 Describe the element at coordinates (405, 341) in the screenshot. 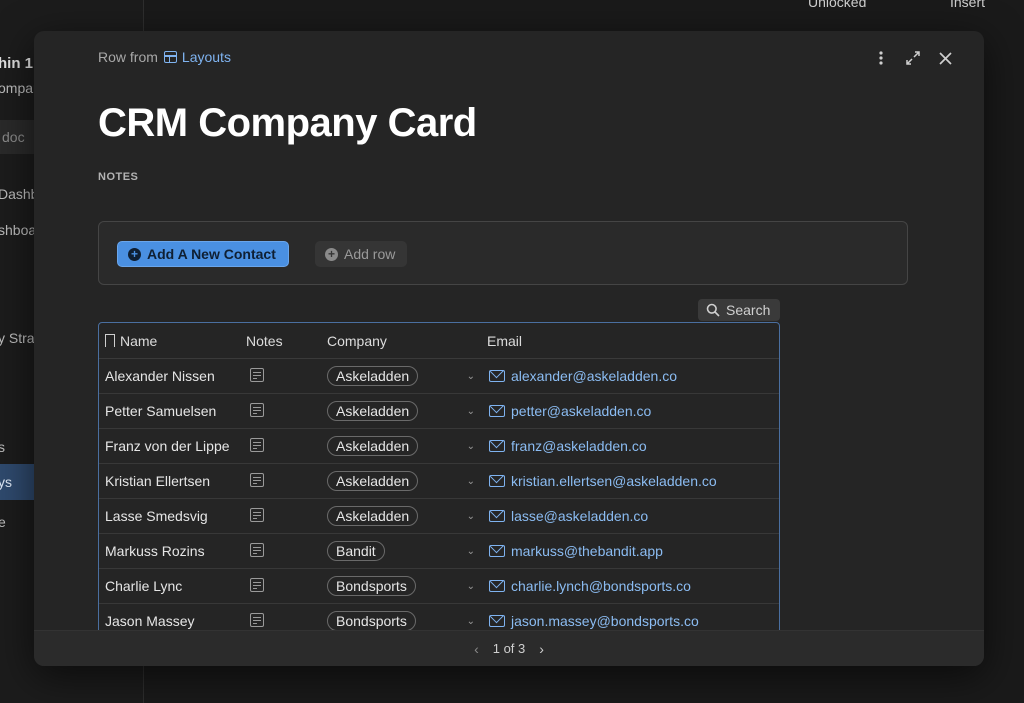

I see `column-header-company: Company` at that location.